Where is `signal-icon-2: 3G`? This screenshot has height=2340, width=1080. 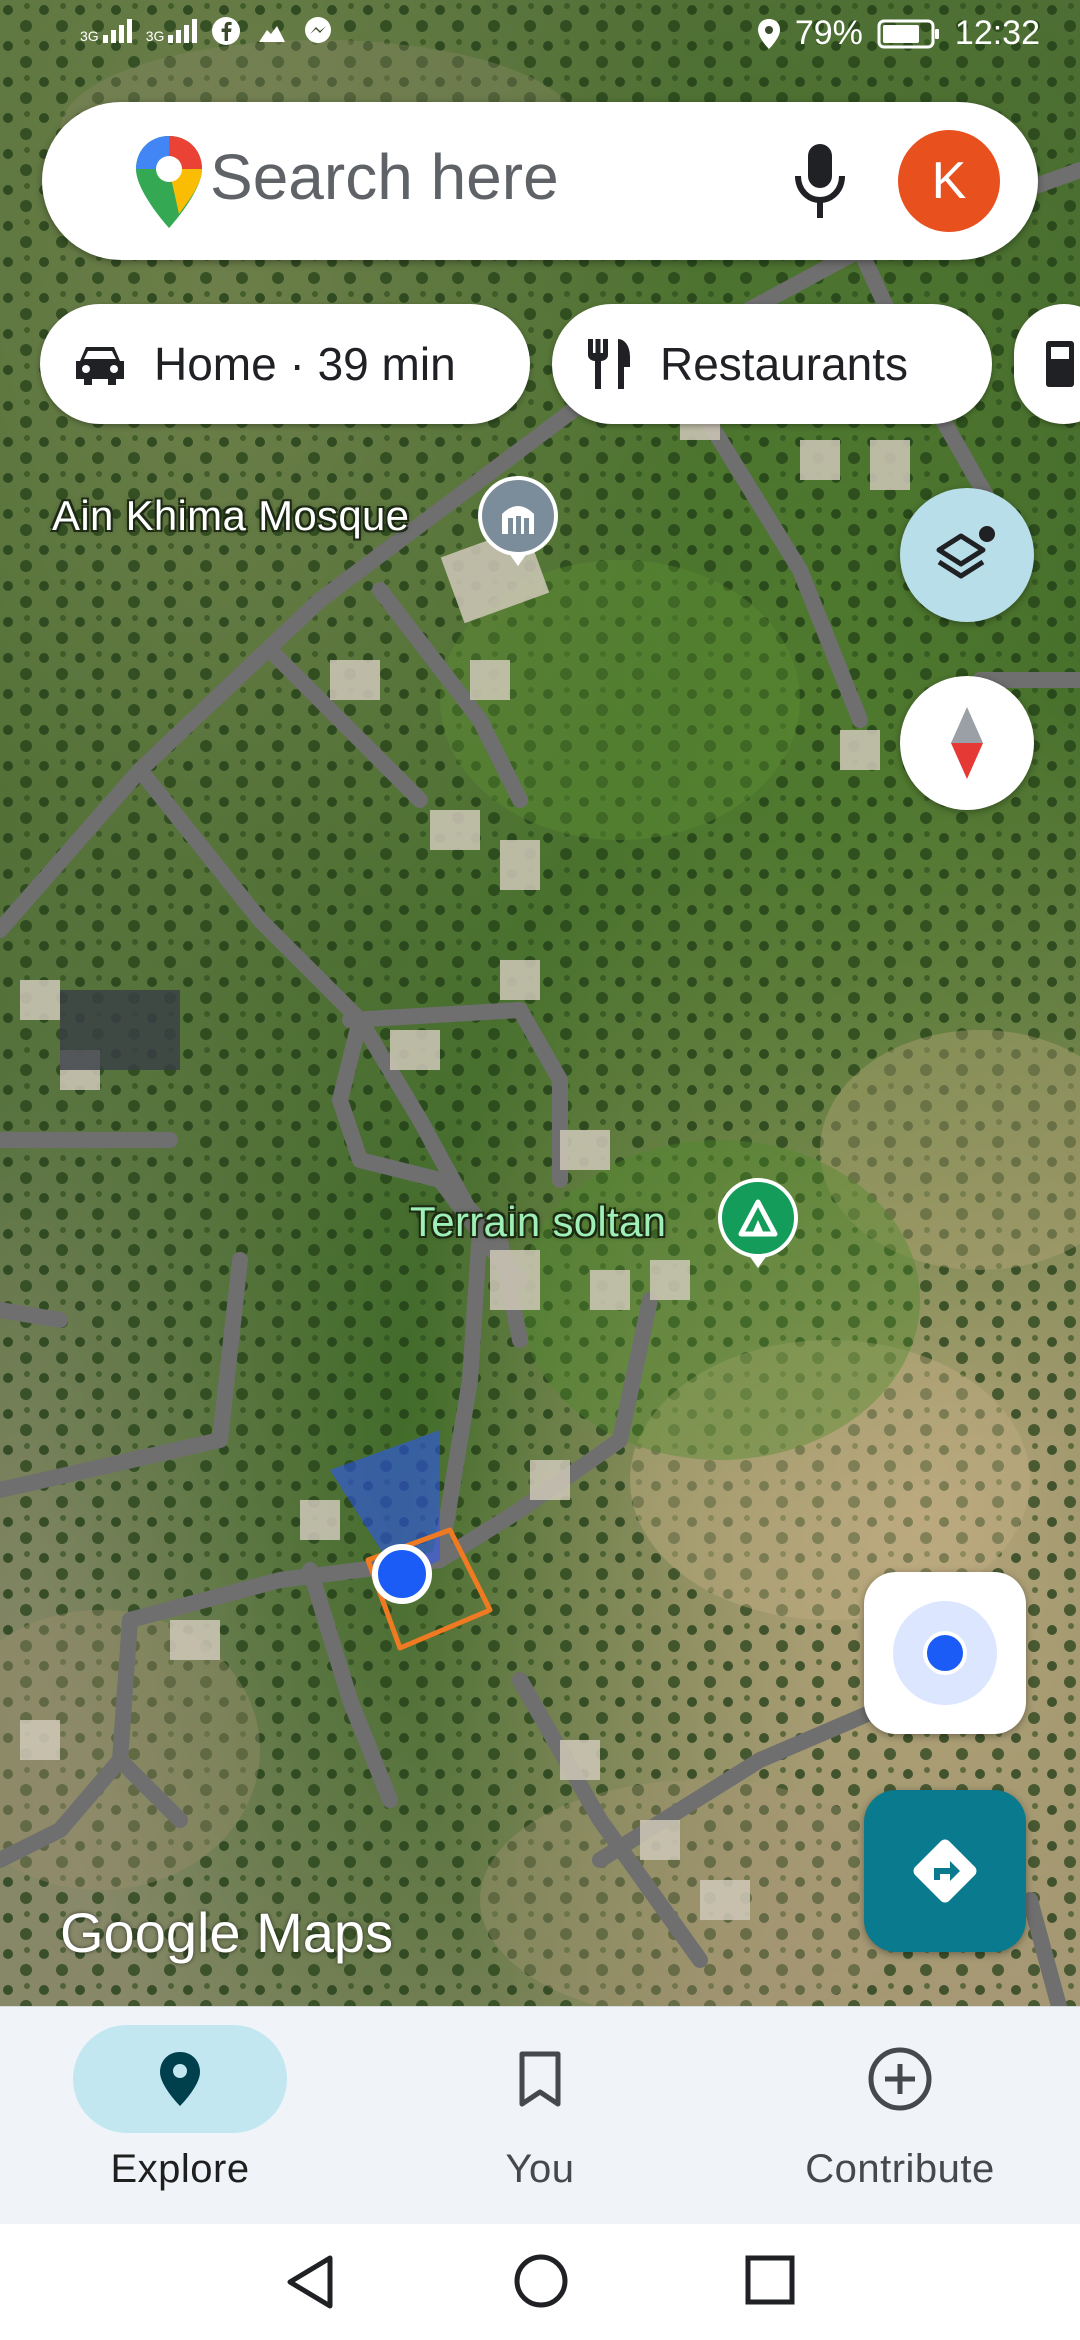
signal-icon-2: 3G is located at coordinates (172, 31).